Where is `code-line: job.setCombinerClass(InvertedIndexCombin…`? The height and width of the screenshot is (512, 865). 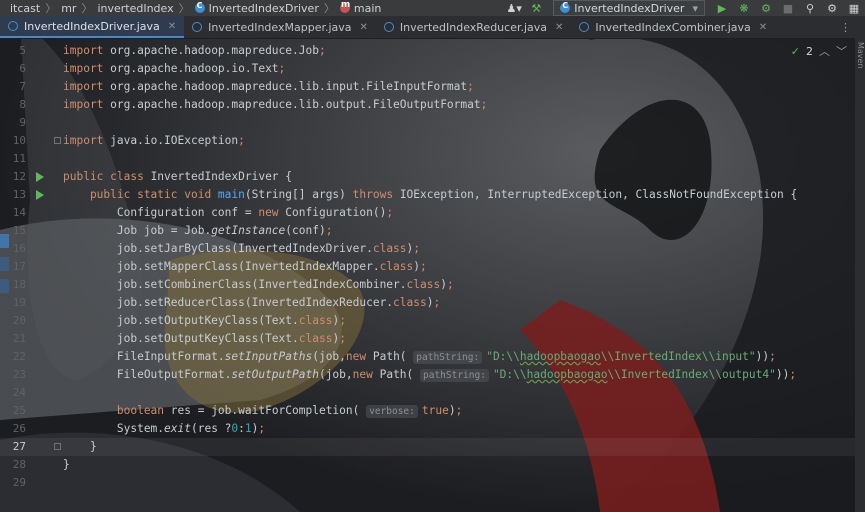 code-line: job.setCombinerClass(InvertedIndexCombin… is located at coordinates (258, 285).